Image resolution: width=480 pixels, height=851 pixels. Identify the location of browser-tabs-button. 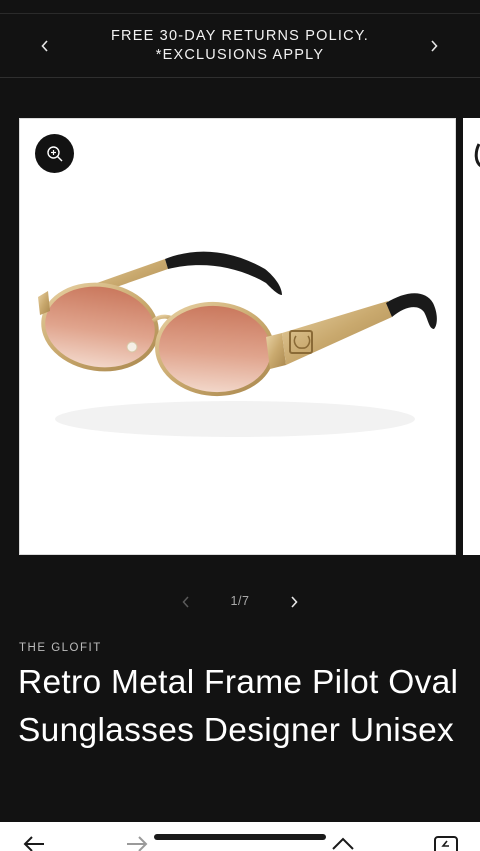
(446, 843).